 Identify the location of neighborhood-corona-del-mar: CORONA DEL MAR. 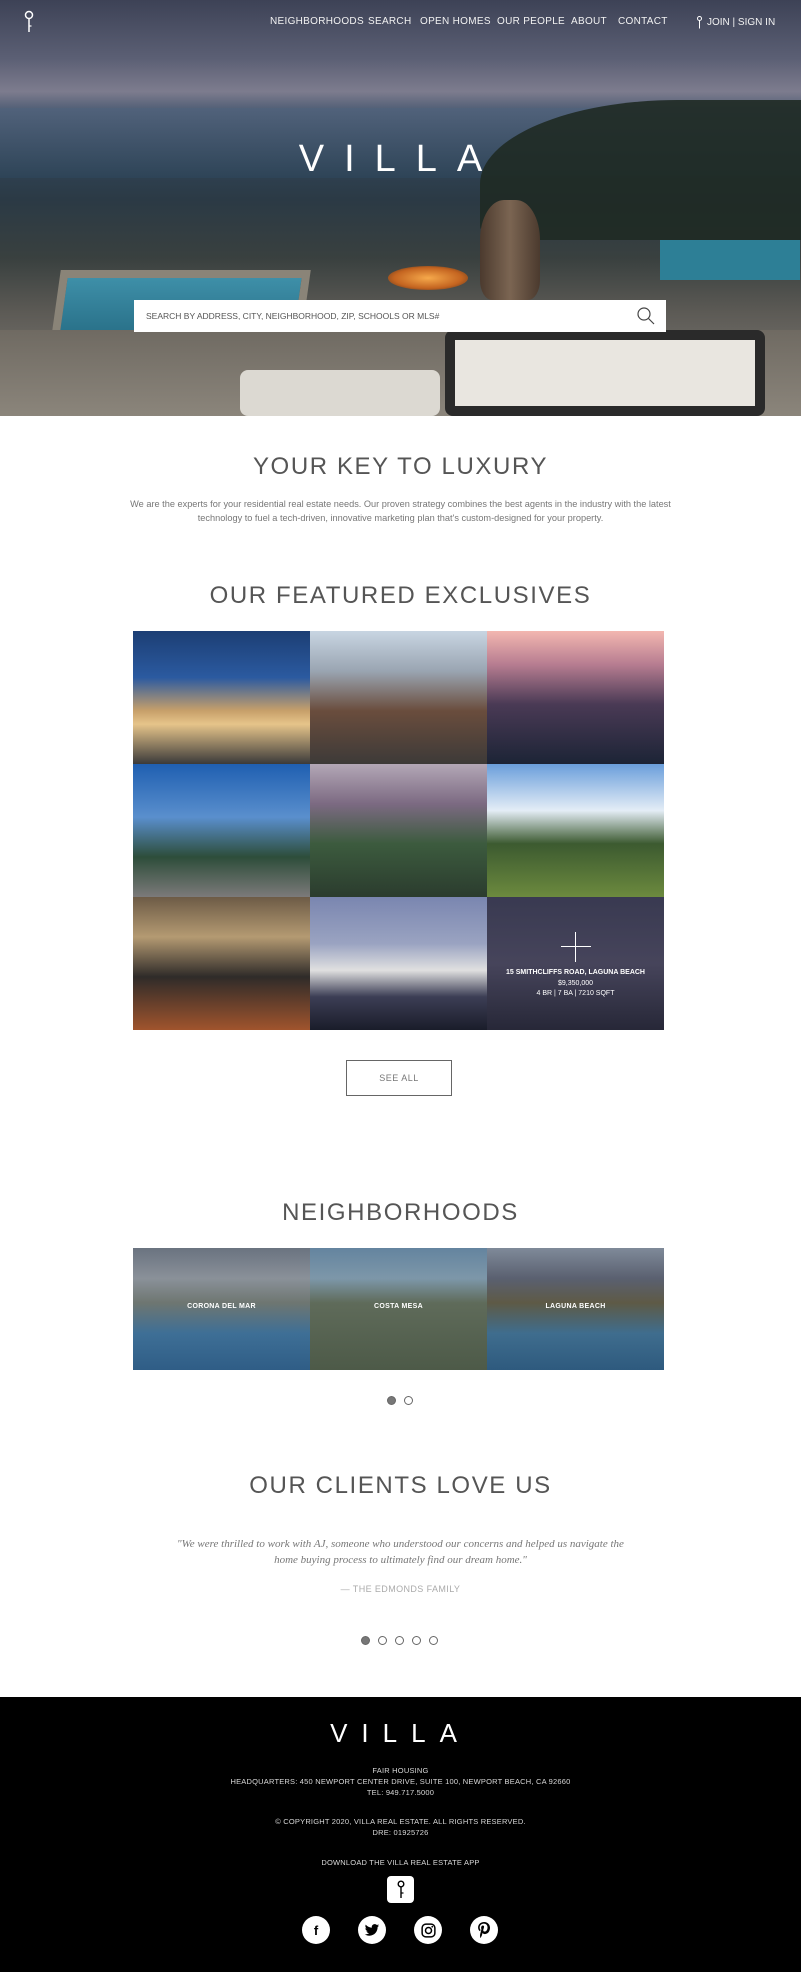
(221, 1309).